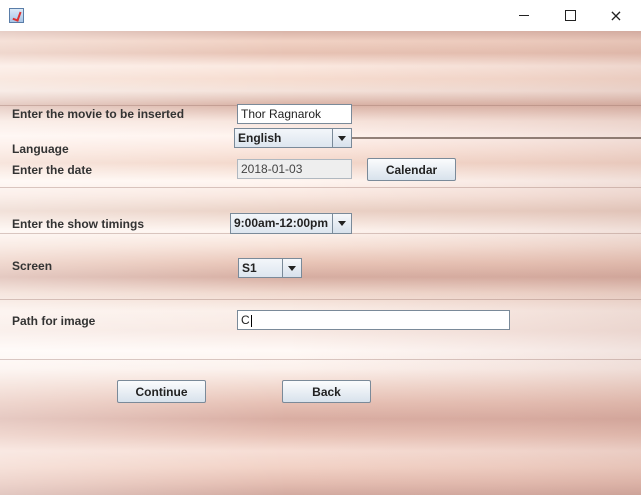 This screenshot has height=495, width=641. Describe the element at coordinates (293, 138) in the screenshot. I see `language-select: English` at that location.